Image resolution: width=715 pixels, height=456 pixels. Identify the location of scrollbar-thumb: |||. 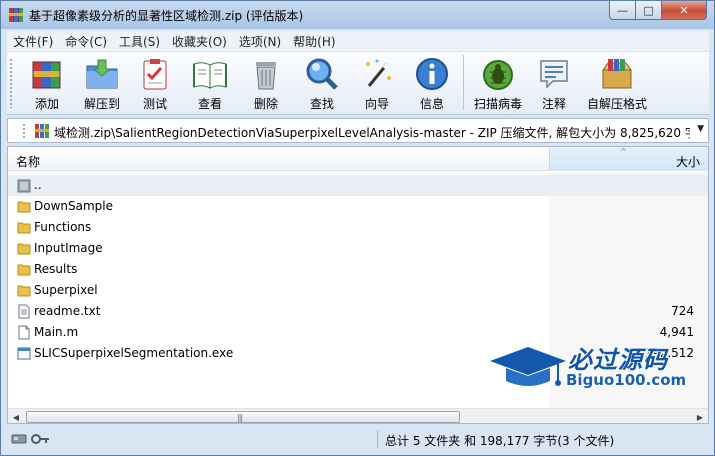
(243, 417).